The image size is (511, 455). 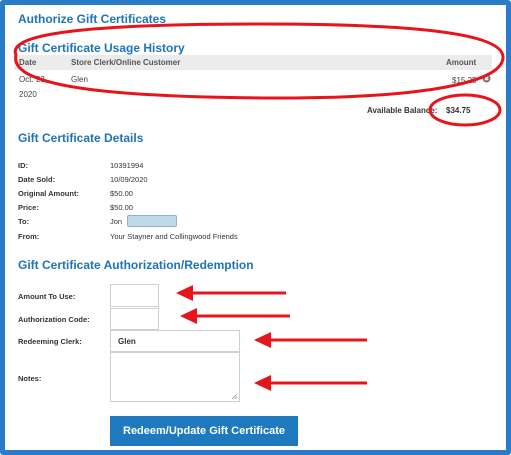 What do you see at coordinates (28, 94) in the screenshot?
I see `row-date-line2: 2020` at bounding box center [28, 94].